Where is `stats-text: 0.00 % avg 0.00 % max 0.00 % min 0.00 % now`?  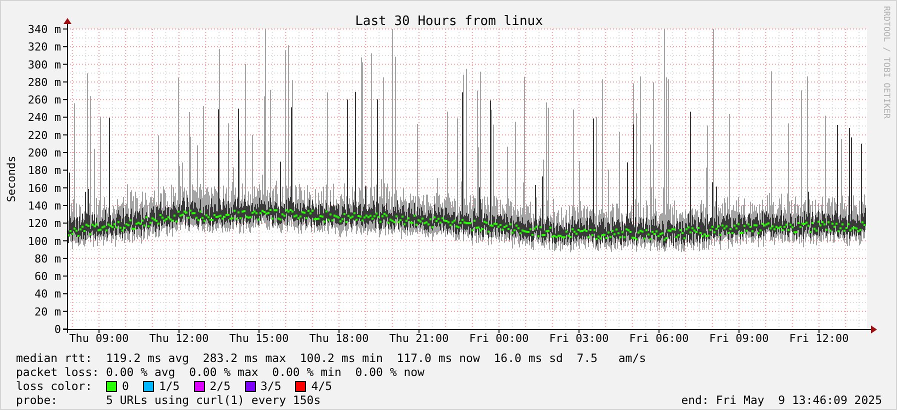
stats-text: 0.00 % avg 0.00 % max 0.00 % min 0.00 % now is located at coordinates (265, 372).